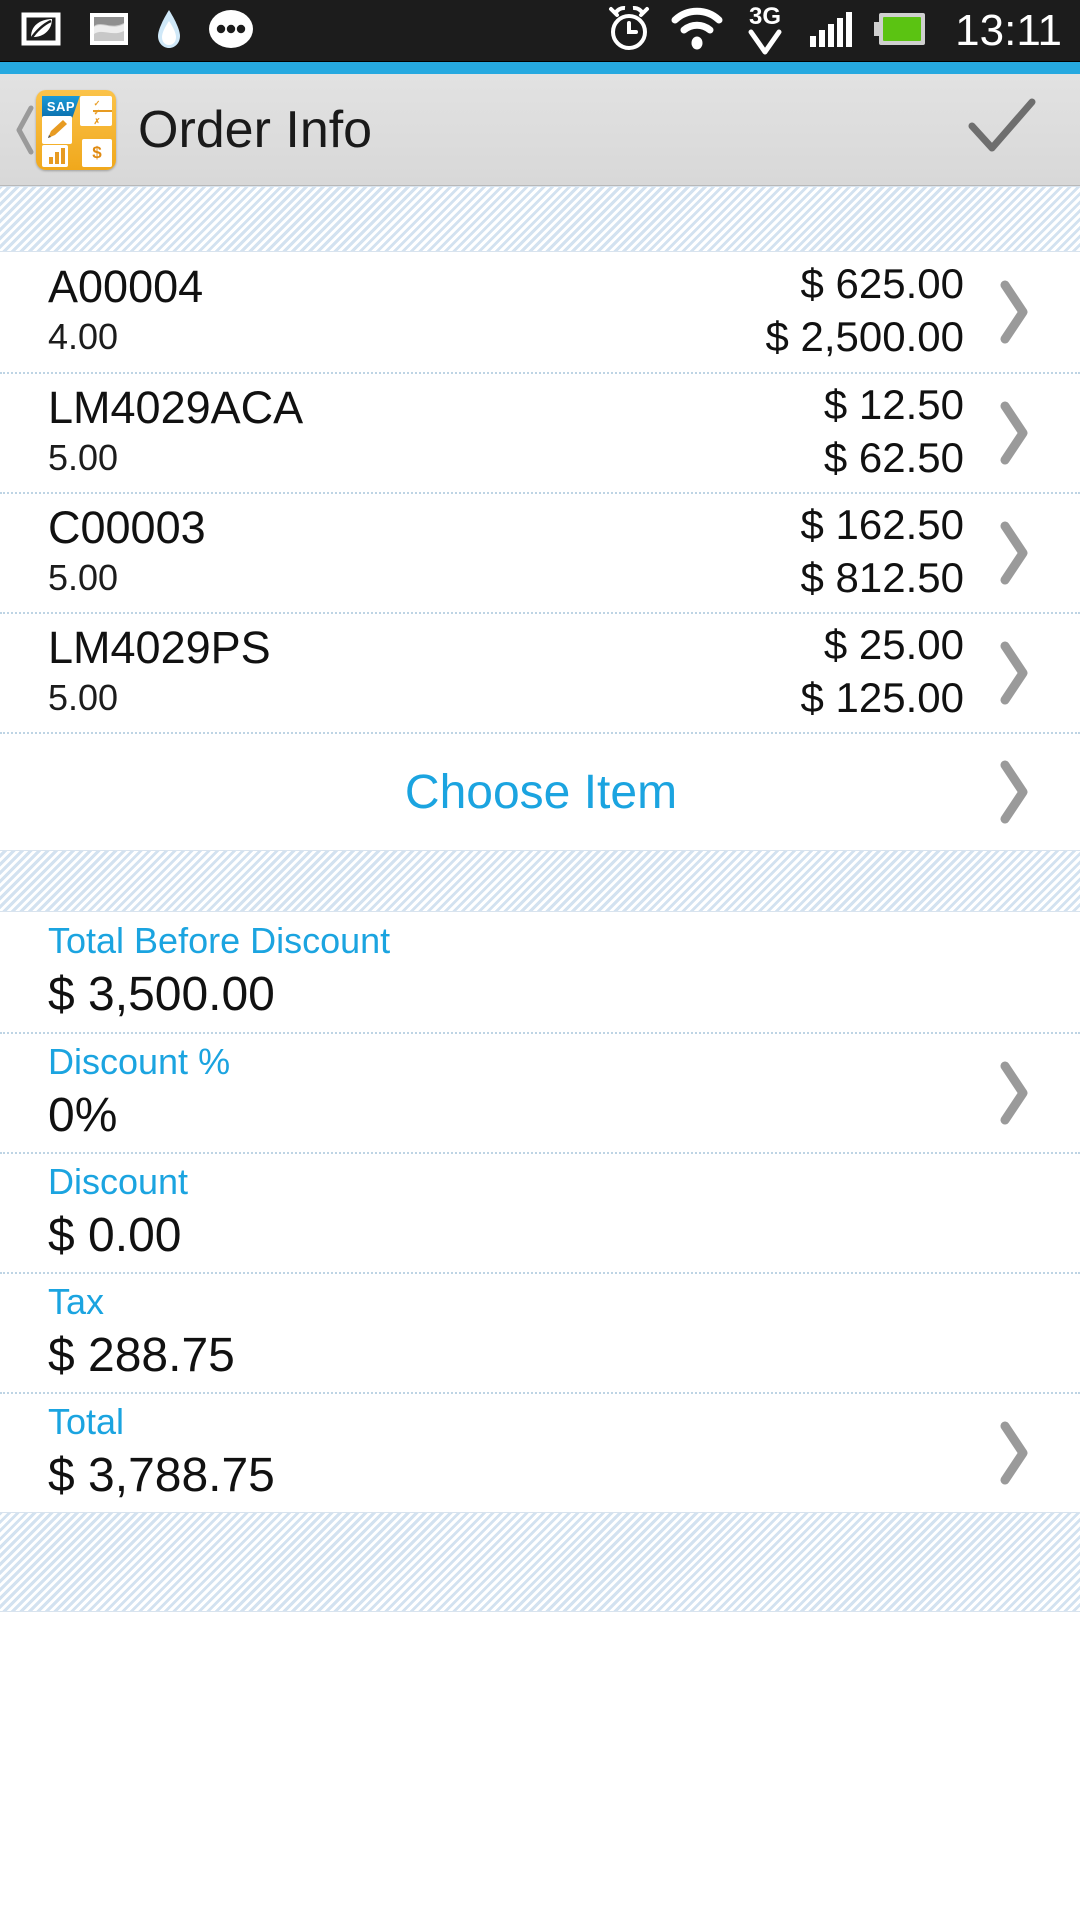 Image resolution: width=1080 pixels, height=1920 pixels. I want to click on total-label: Total Before Discount, so click(219, 941).